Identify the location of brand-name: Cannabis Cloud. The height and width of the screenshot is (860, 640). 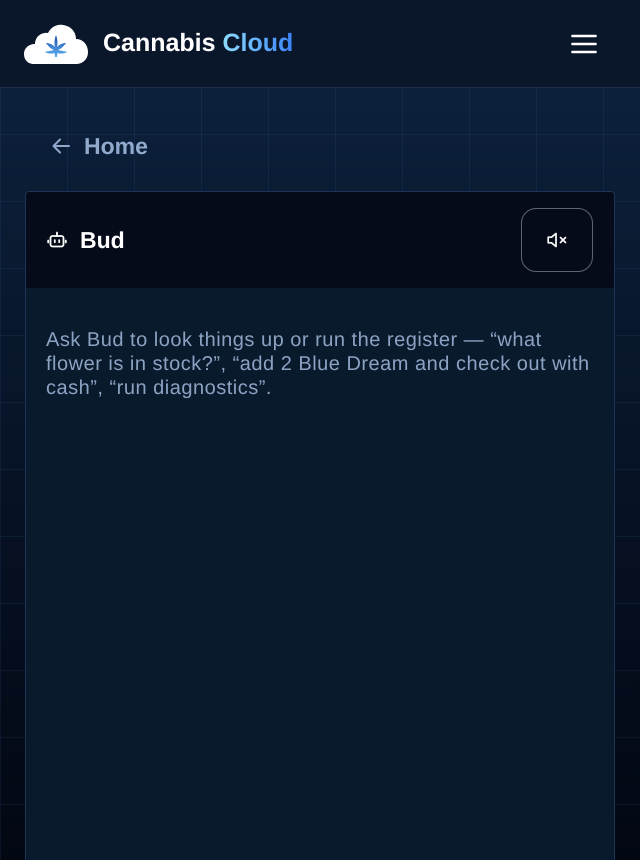
(198, 43).